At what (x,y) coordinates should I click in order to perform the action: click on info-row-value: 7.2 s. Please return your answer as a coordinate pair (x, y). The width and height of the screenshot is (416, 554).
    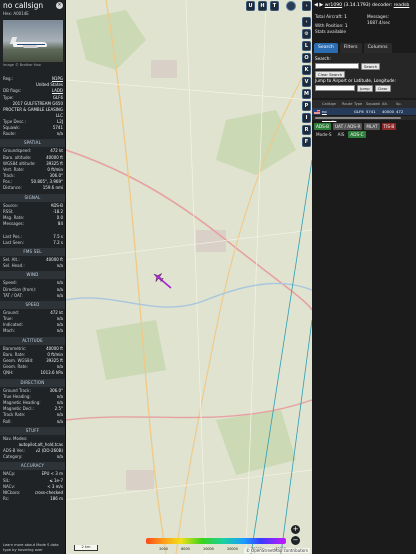
    Looking at the image, I should click on (58, 242).